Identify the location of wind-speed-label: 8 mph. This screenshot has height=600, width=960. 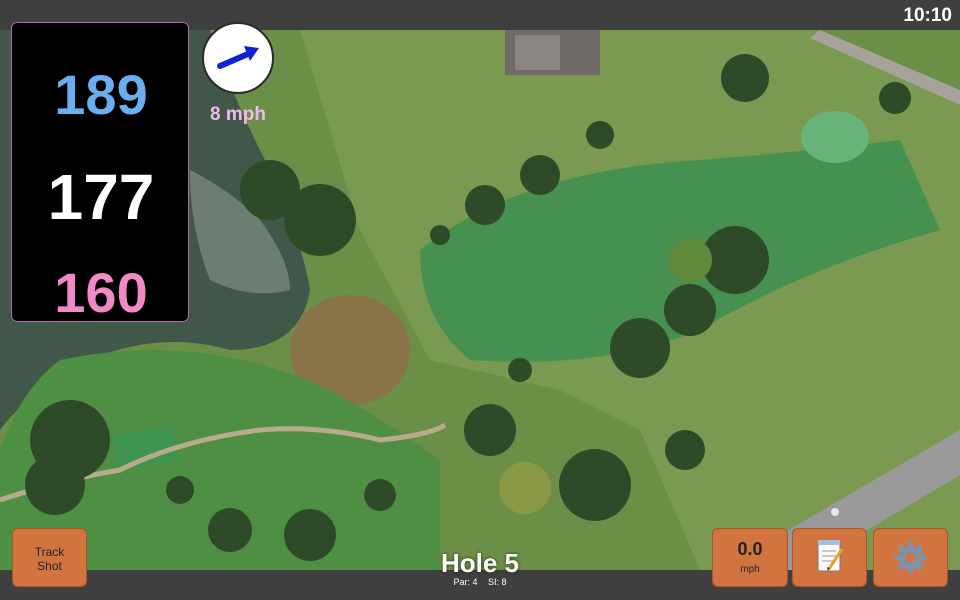
(238, 114).